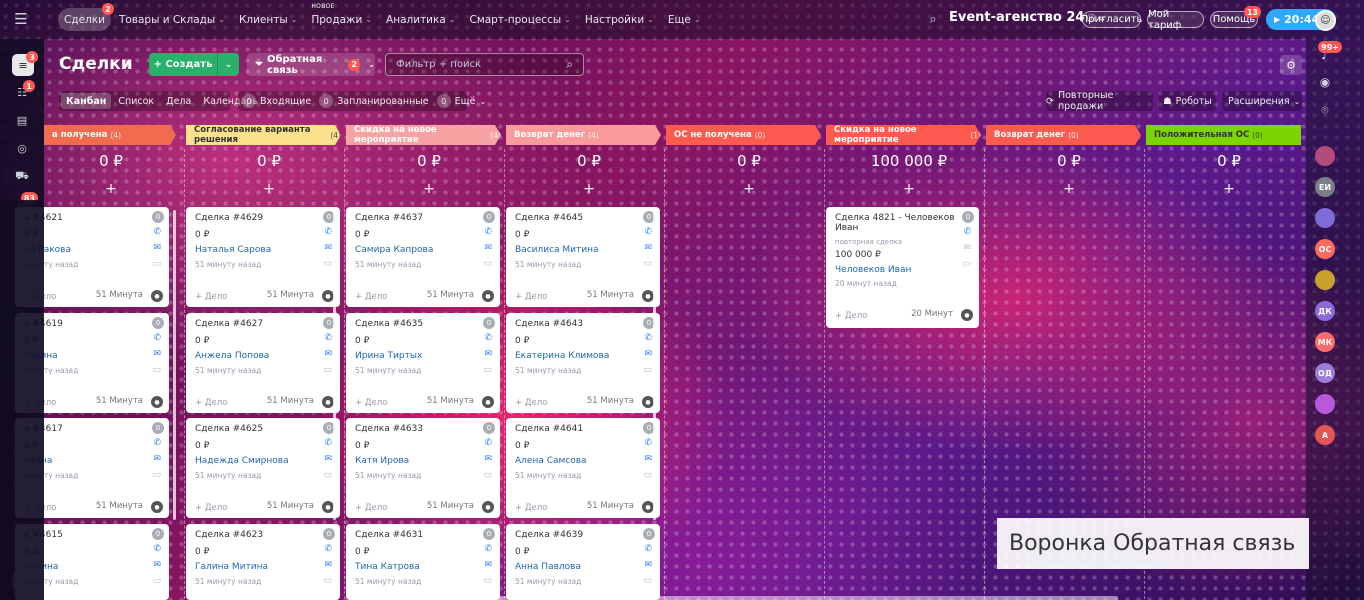 The image size is (1364, 600). I want to click on nav-item-3: Продажи ⌄ НОВОЕ, so click(341, 17).